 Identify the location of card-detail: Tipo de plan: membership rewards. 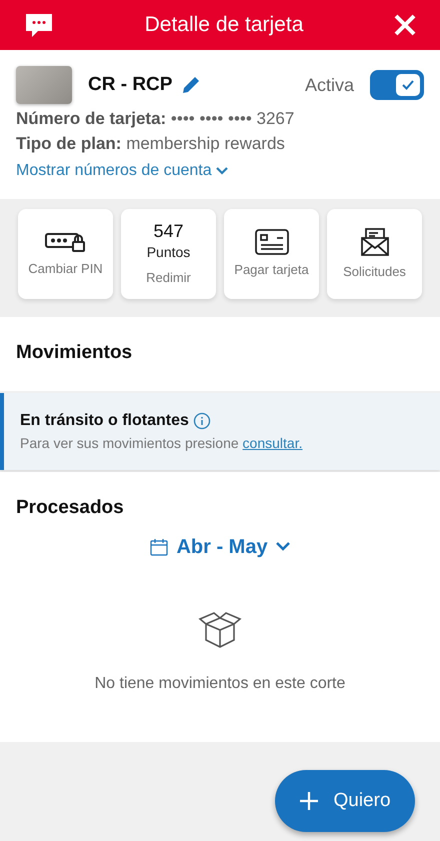
(151, 143).